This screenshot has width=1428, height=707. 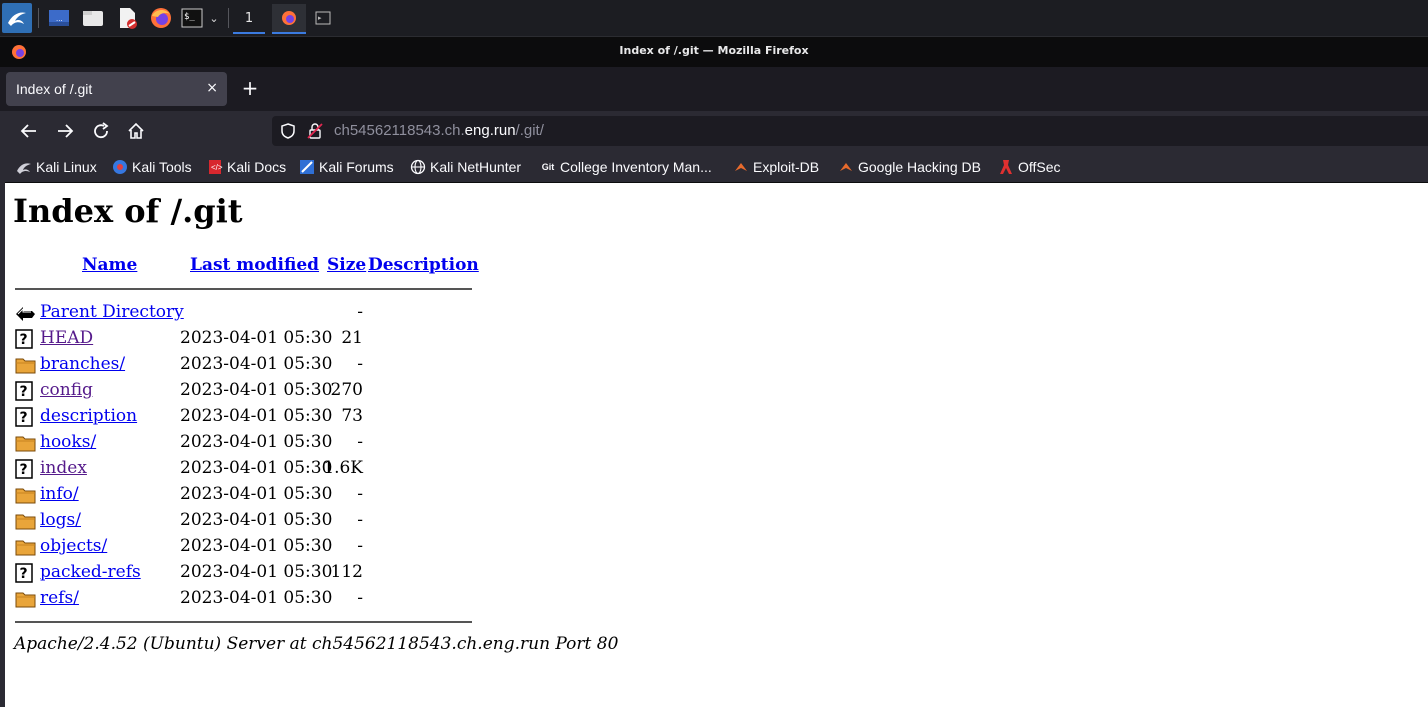 What do you see at coordinates (120, 167) in the screenshot?
I see `kali-tools-icon` at bounding box center [120, 167].